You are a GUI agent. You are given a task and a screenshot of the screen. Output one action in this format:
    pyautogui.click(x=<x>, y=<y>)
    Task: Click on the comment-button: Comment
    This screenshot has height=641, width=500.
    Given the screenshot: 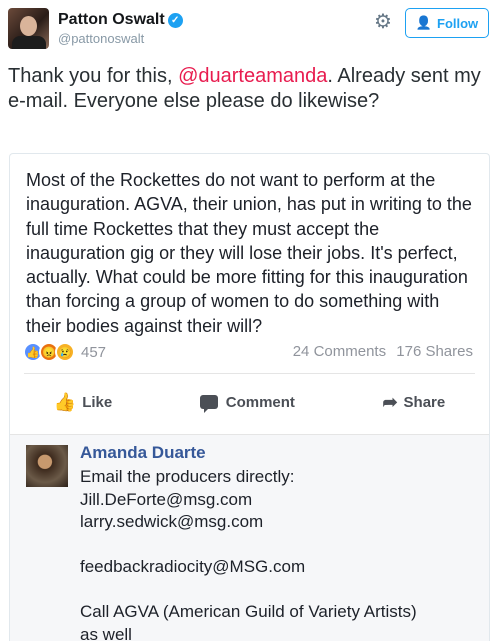 What is the action you would take?
    pyautogui.click(x=247, y=402)
    